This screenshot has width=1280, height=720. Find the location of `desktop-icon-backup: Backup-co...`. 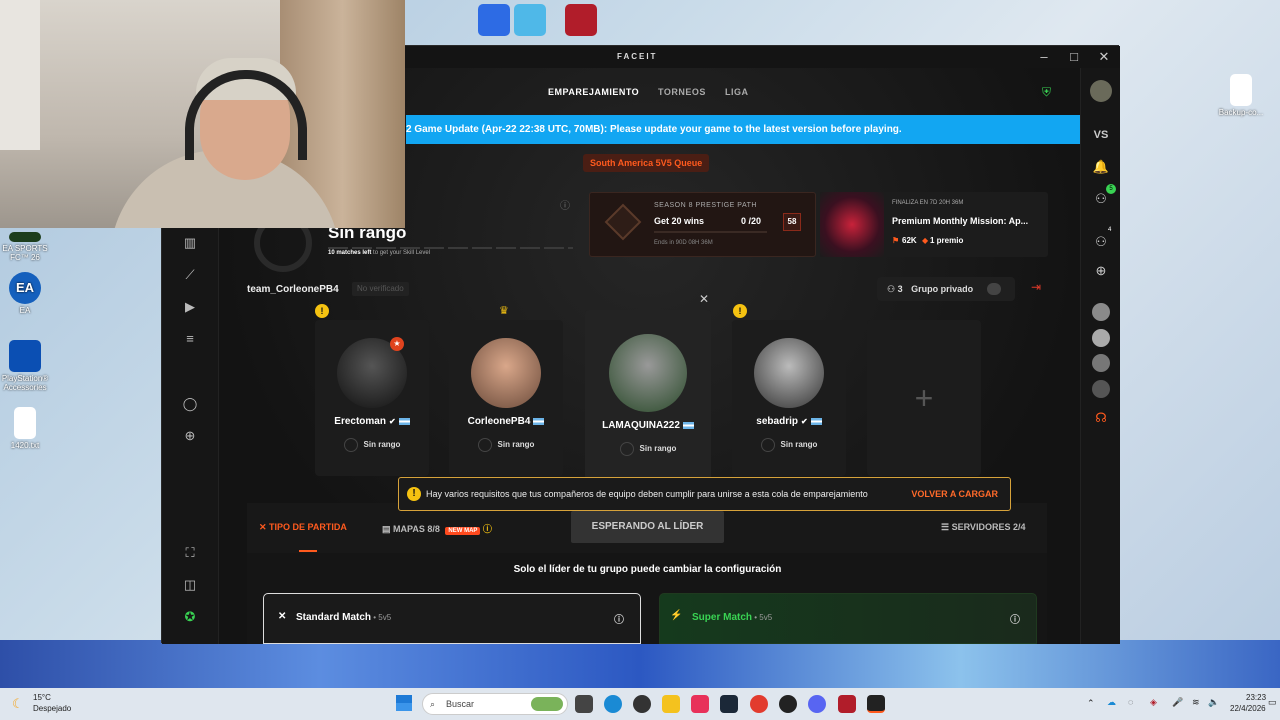

desktop-icon-backup: Backup-co... is located at coordinates (1241, 95).